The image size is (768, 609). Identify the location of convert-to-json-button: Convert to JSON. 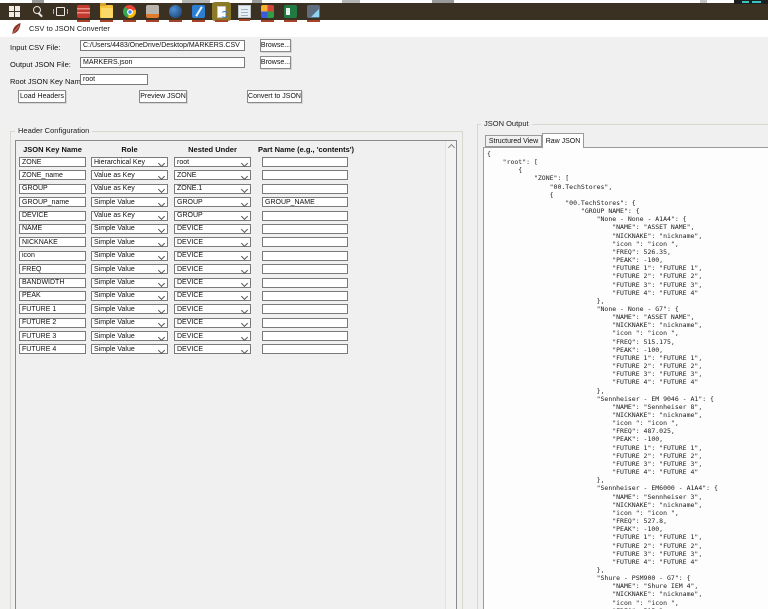
(274, 96).